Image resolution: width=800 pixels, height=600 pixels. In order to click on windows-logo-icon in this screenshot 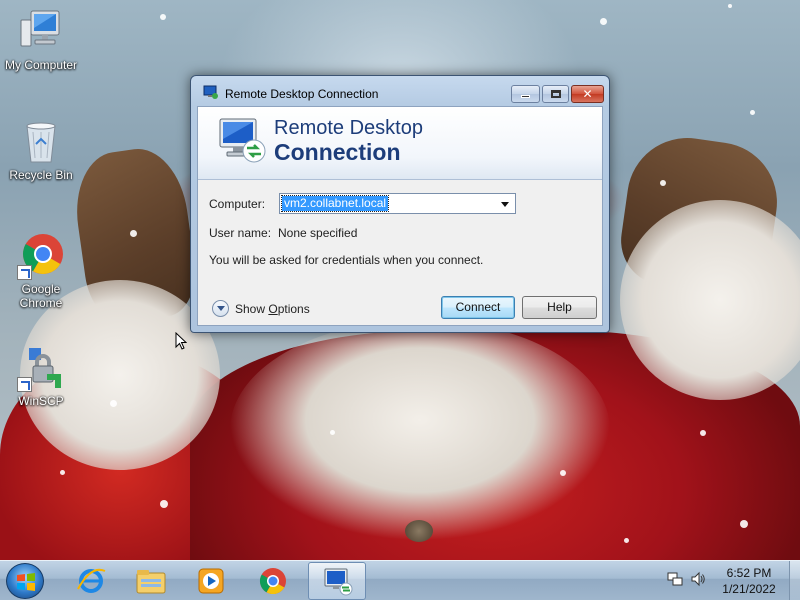, I will do `click(26, 582)`.